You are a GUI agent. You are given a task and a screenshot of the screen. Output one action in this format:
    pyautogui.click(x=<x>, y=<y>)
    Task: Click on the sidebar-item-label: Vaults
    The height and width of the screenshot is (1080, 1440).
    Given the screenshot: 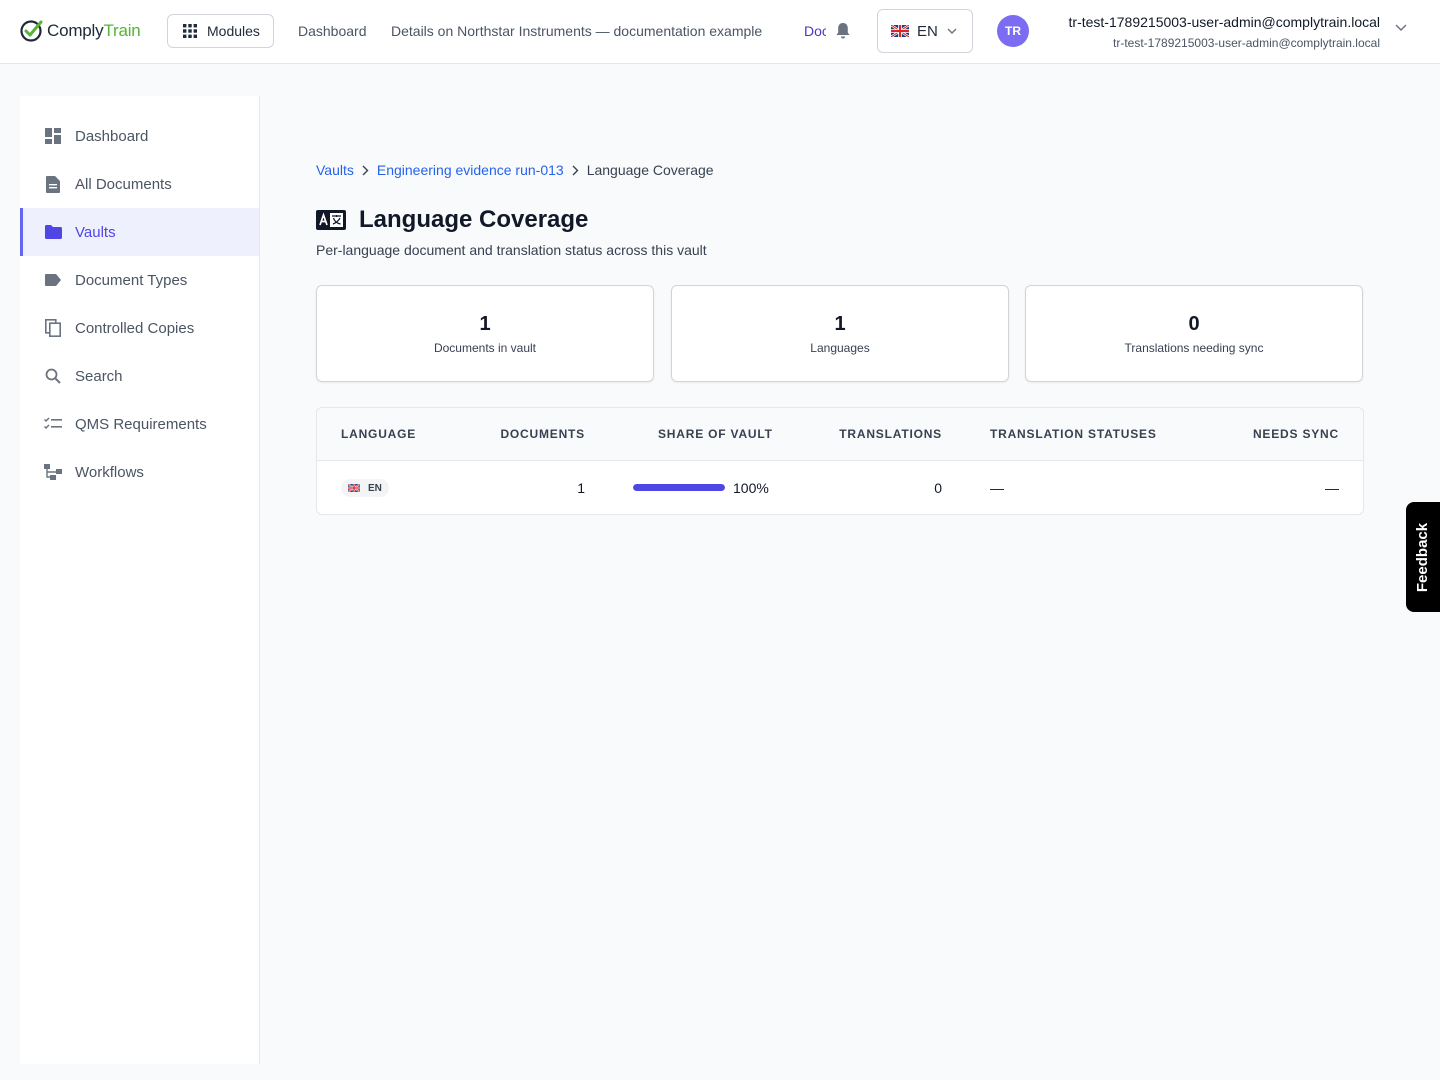 What is the action you would take?
    pyautogui.click(x=95, y=232)
    